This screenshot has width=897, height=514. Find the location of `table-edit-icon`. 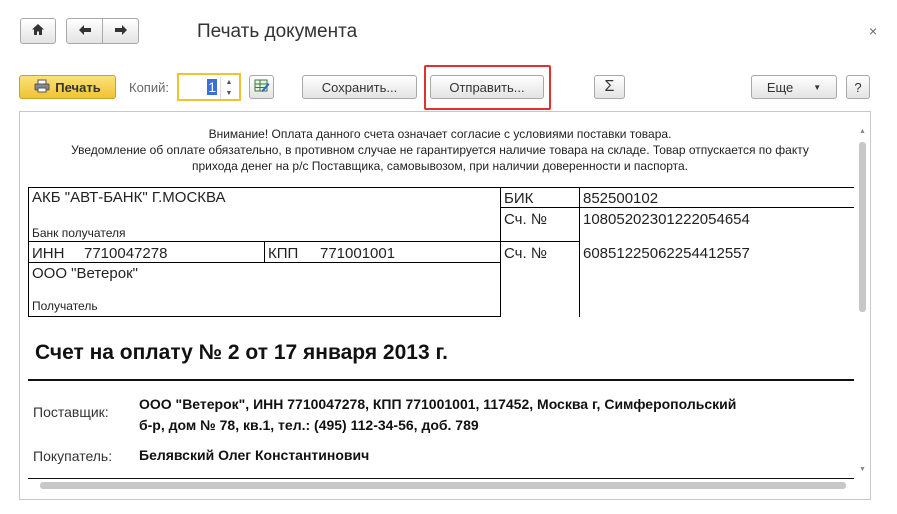

table-edit-icon is located at coordinates (262, 87).